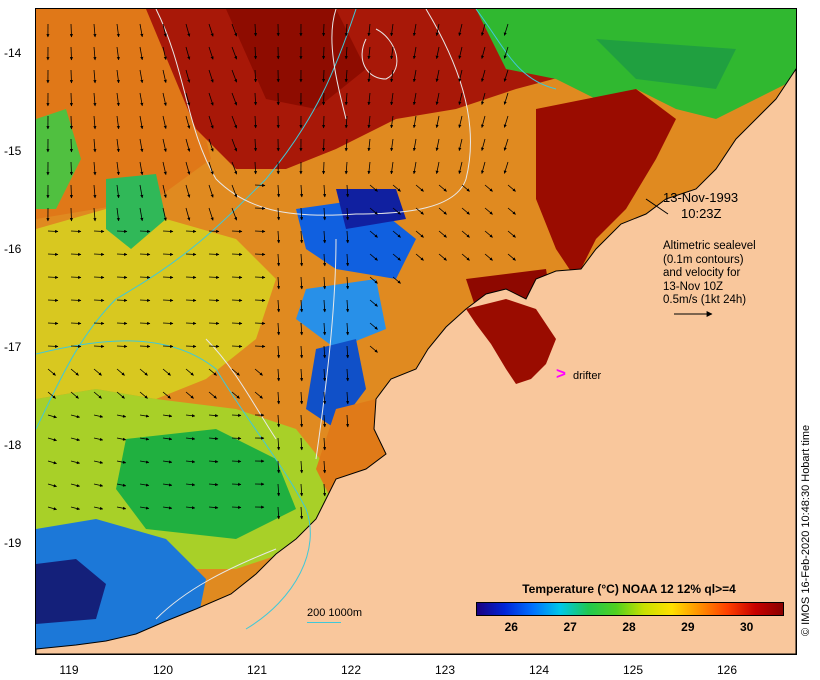 The height and width of the screenshot is (680, 820). What do you see at coordinates (324, 622) in the screenshot?
I see `depth-legend-line` at bounding box center [324, 622].